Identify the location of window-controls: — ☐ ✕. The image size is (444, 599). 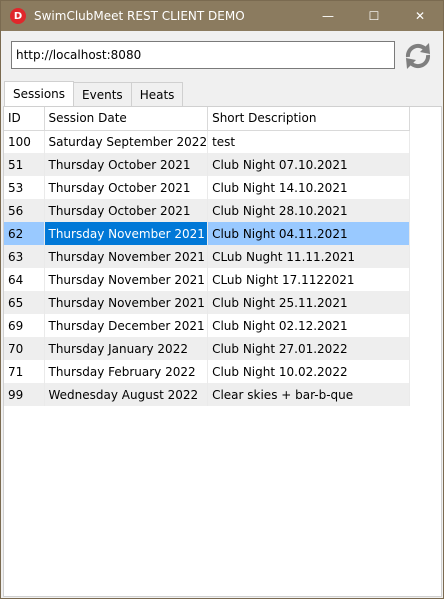
(374, 16).